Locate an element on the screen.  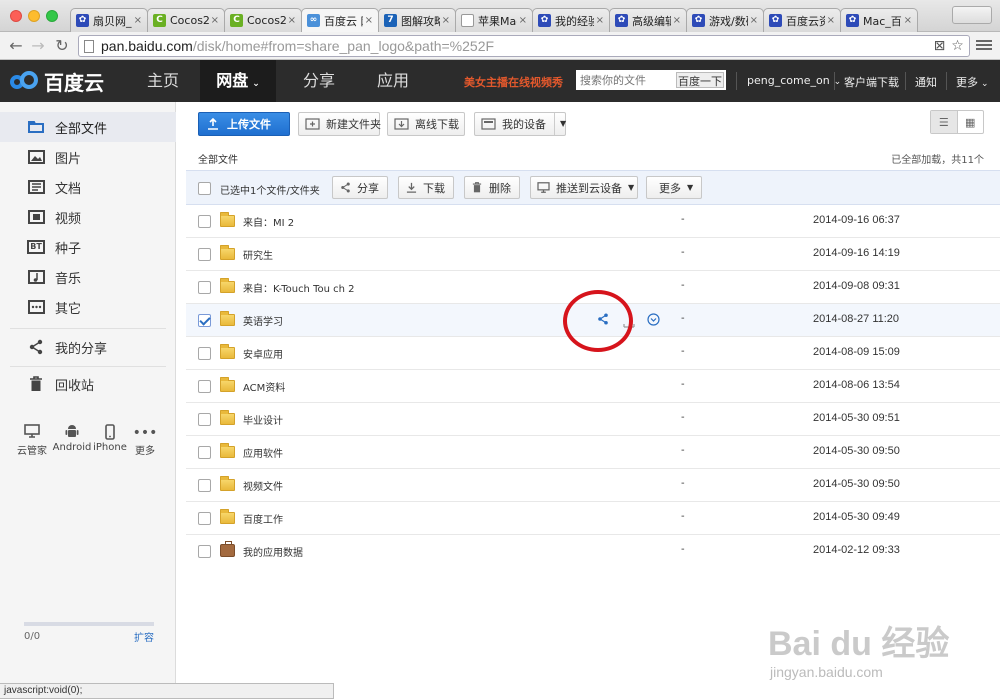
window-close-button is located at coordinates (16, 16).